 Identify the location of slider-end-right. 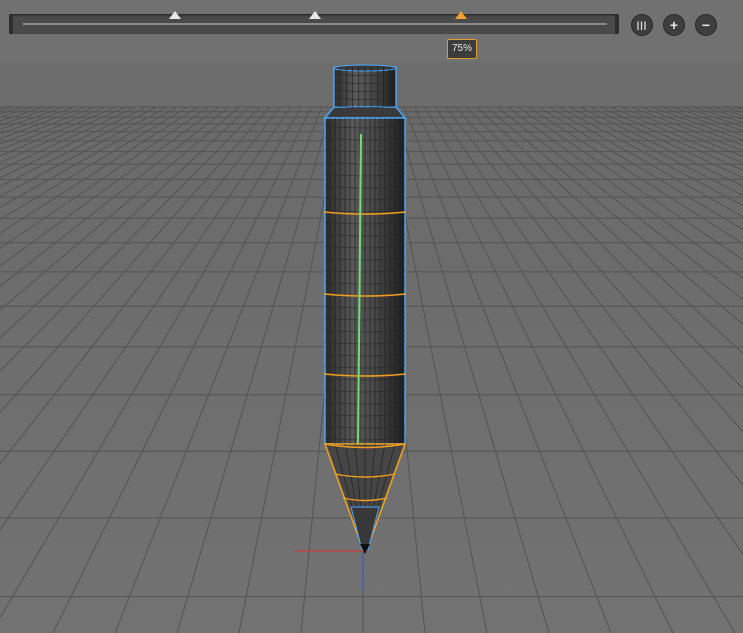
(617, 24).